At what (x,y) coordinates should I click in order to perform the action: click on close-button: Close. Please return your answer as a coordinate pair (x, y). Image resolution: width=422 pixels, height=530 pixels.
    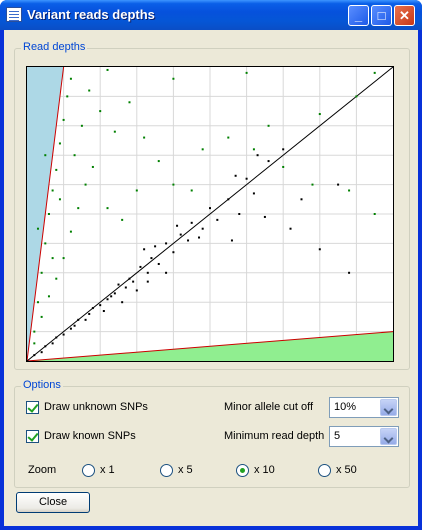
    Looking at the image, I should click on (53, 502).